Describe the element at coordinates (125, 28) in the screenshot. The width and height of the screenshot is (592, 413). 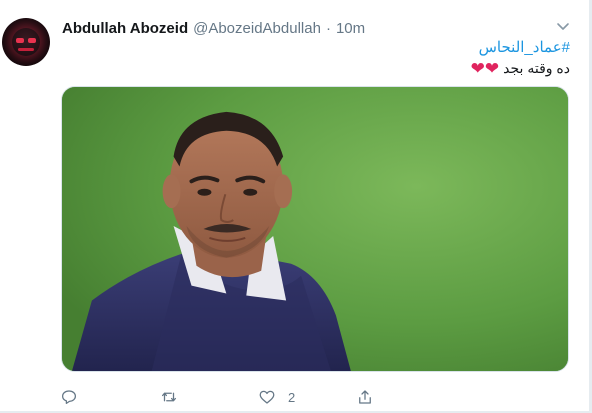
I see `author-display-name: Abdullah Abozeid` at that location.